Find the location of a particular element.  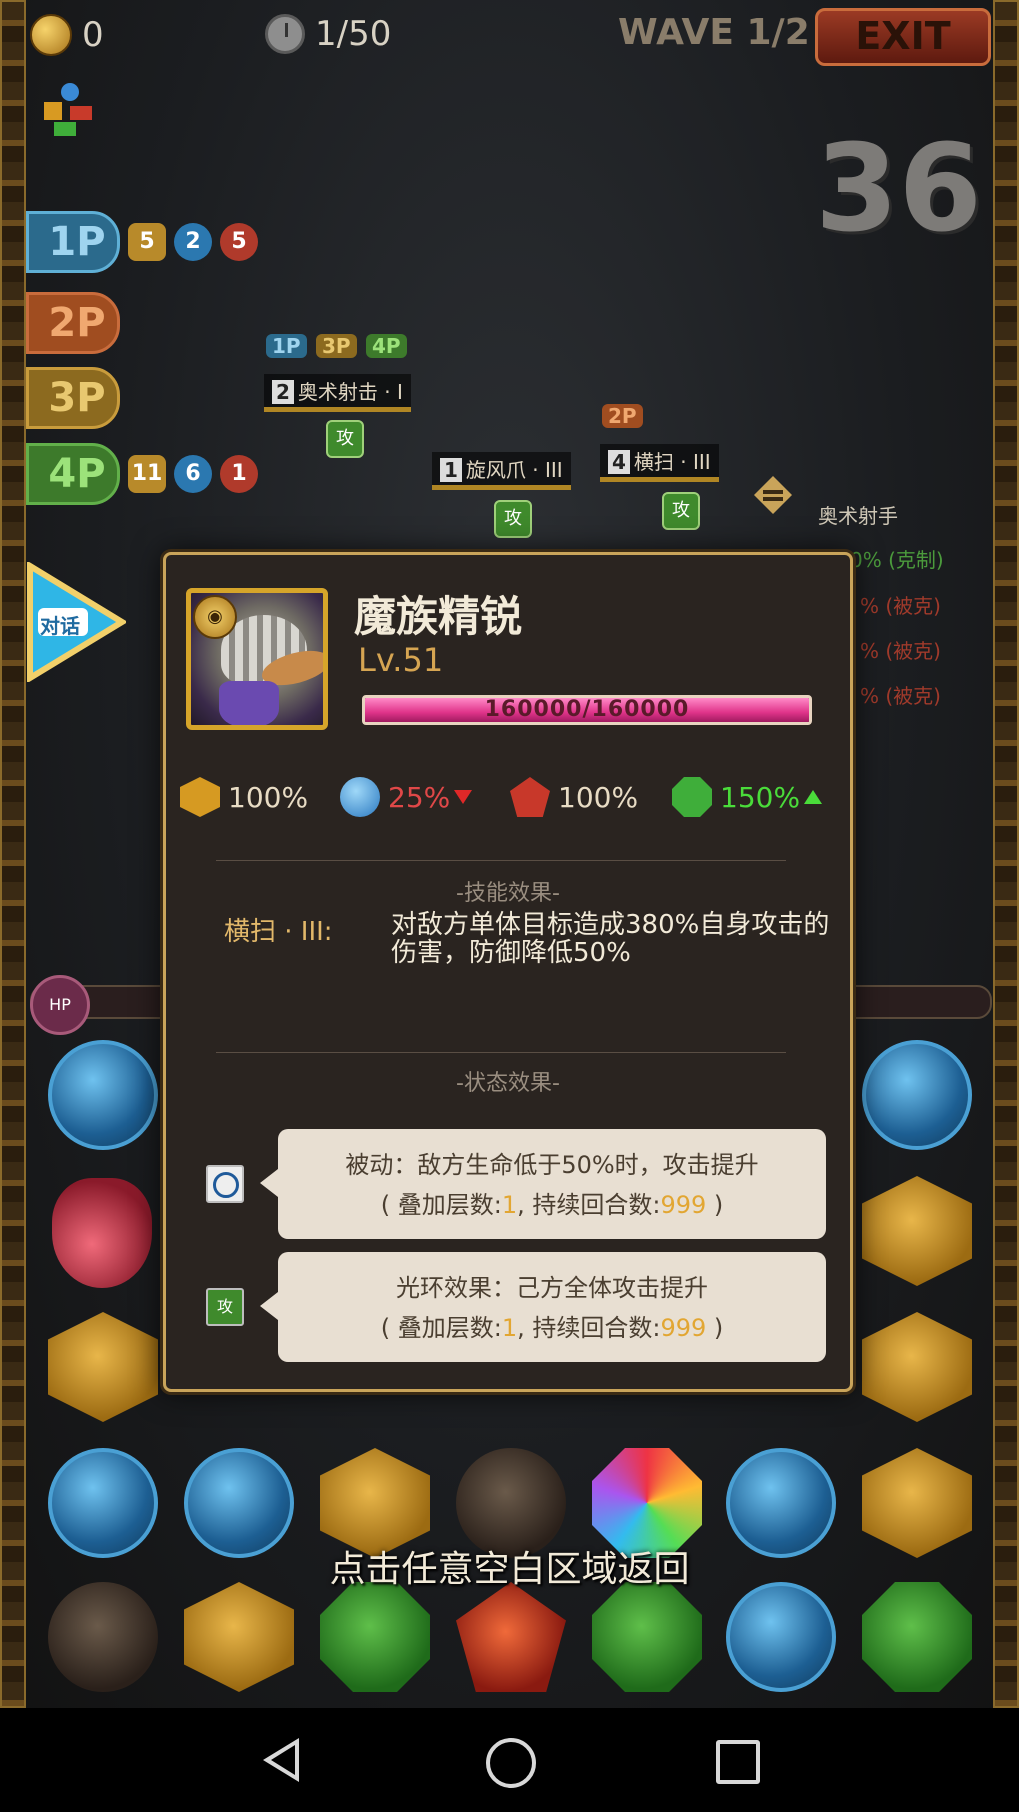

return-hint: 点击任意空白区域返回 is located at coordinates (509, 1569).